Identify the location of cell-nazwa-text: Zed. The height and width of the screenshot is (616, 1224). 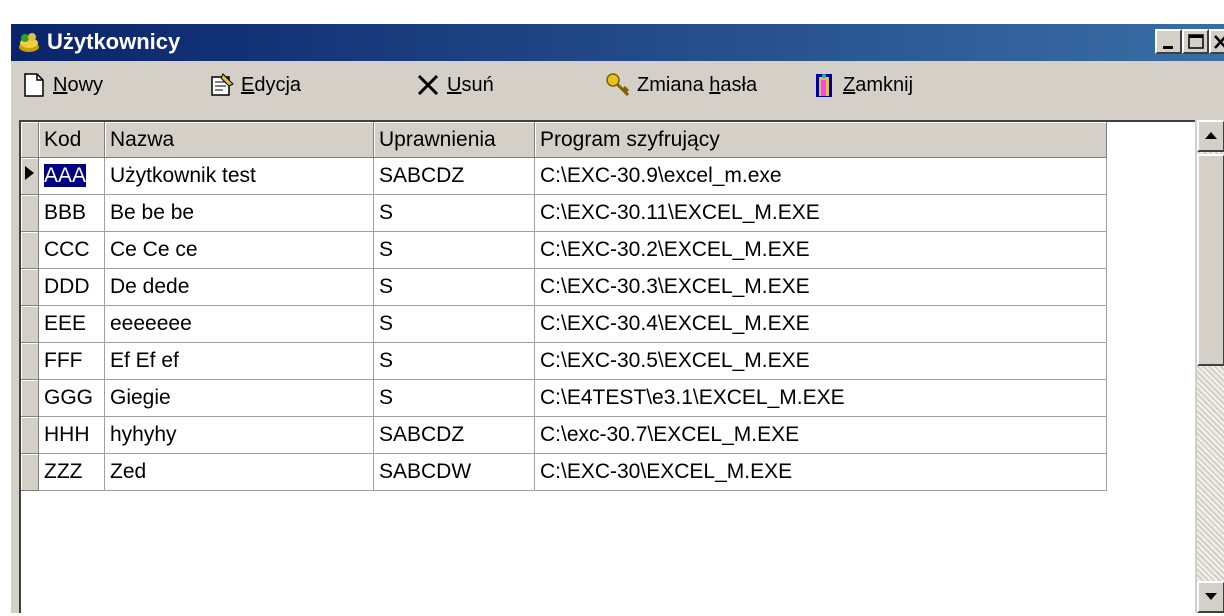
(128, 471).